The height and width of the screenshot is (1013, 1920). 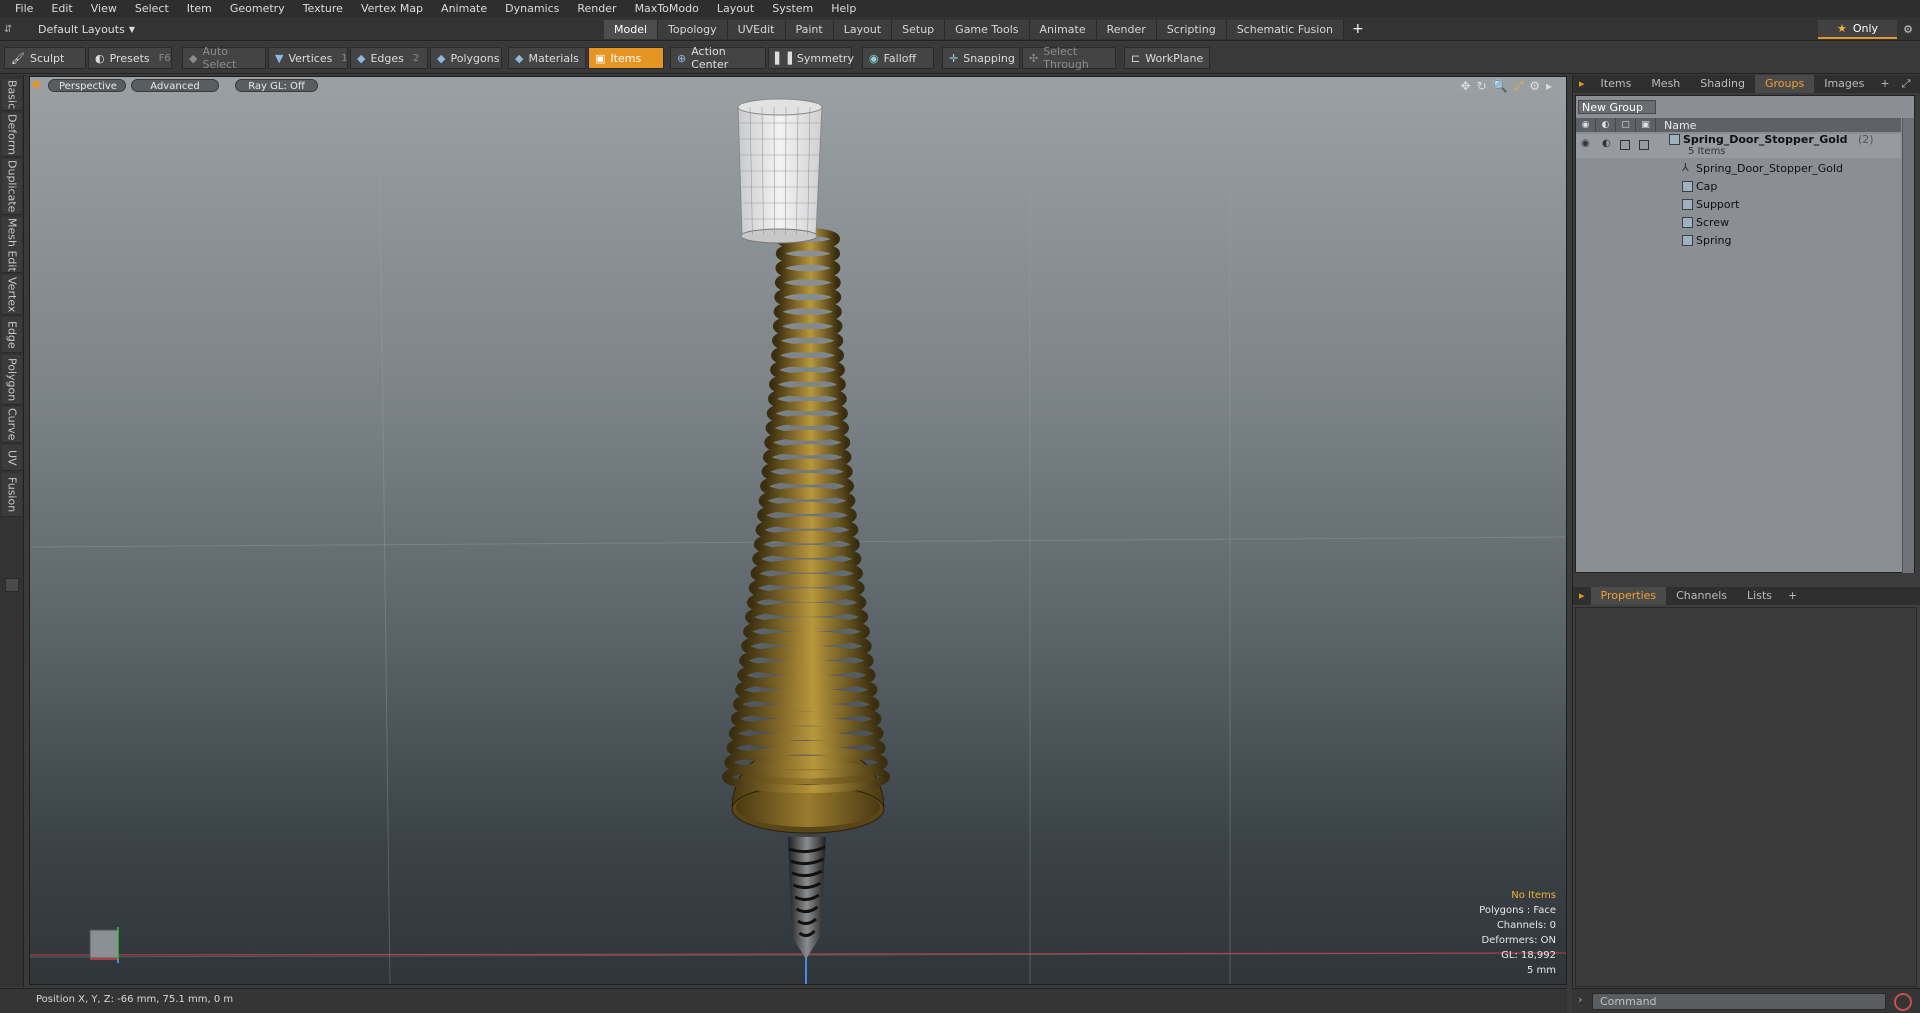 What do you see at coordinates (1841, 28) in the screenshot?
I see `star-icon: ★` at bounding box center [1841, 28].